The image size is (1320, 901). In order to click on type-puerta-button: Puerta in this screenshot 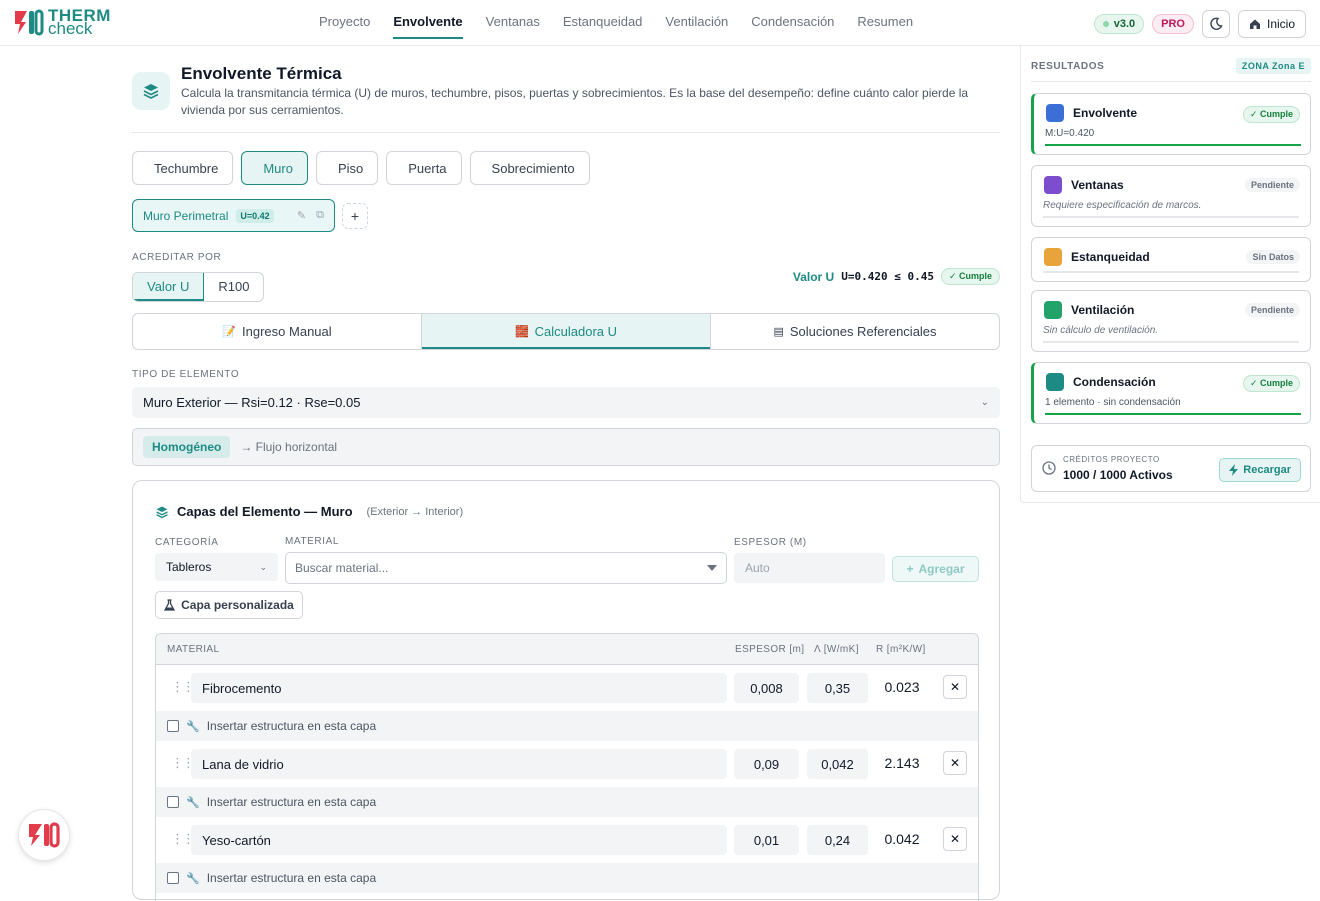, I will do `click(424, 168)`.